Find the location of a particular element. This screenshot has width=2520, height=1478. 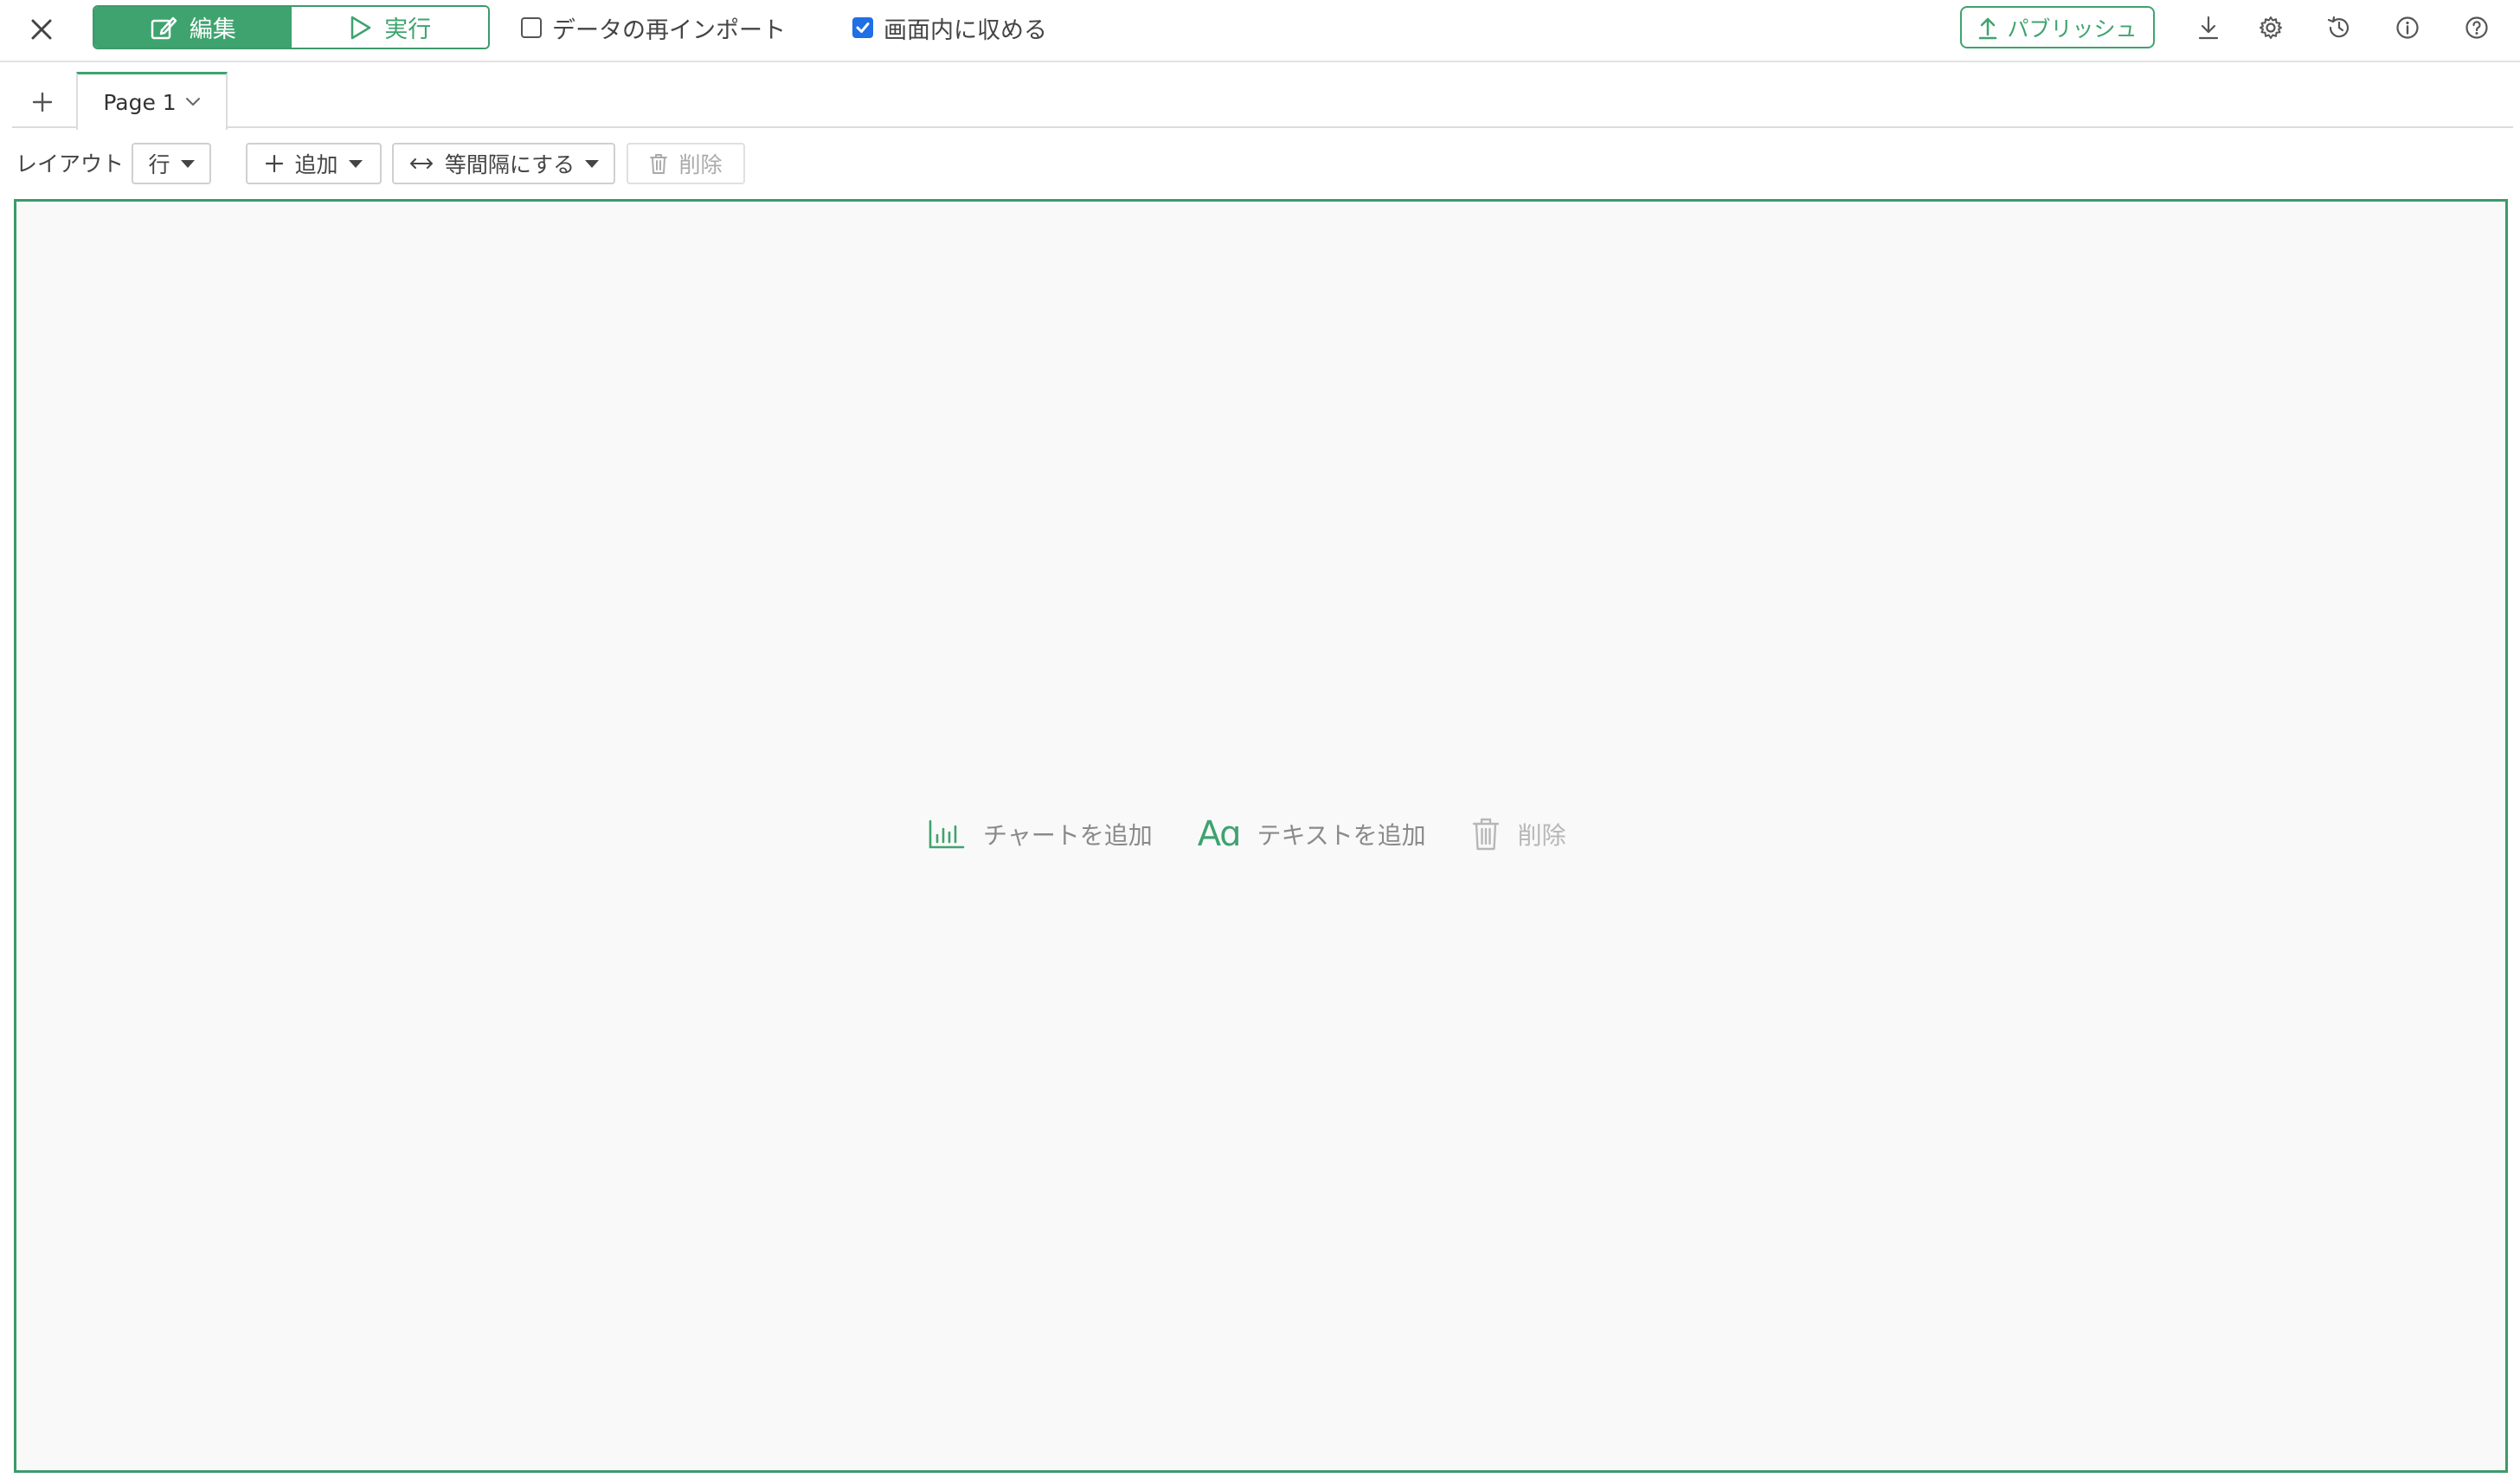

info-button is located at coordinates (2407, 27).